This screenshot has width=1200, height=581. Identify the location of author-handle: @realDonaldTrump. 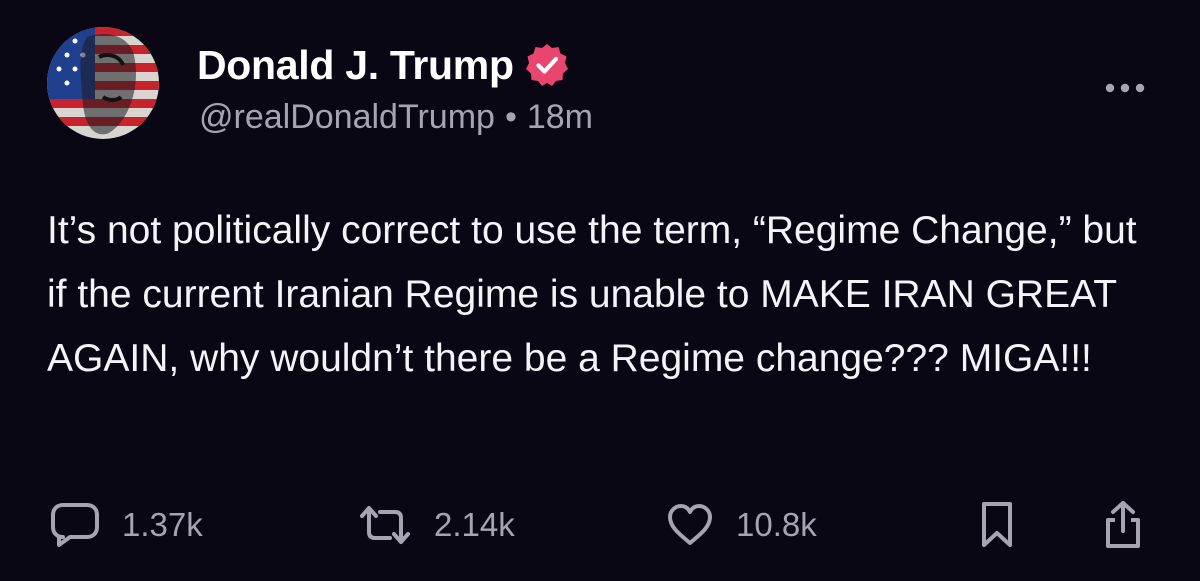
(347, 117).